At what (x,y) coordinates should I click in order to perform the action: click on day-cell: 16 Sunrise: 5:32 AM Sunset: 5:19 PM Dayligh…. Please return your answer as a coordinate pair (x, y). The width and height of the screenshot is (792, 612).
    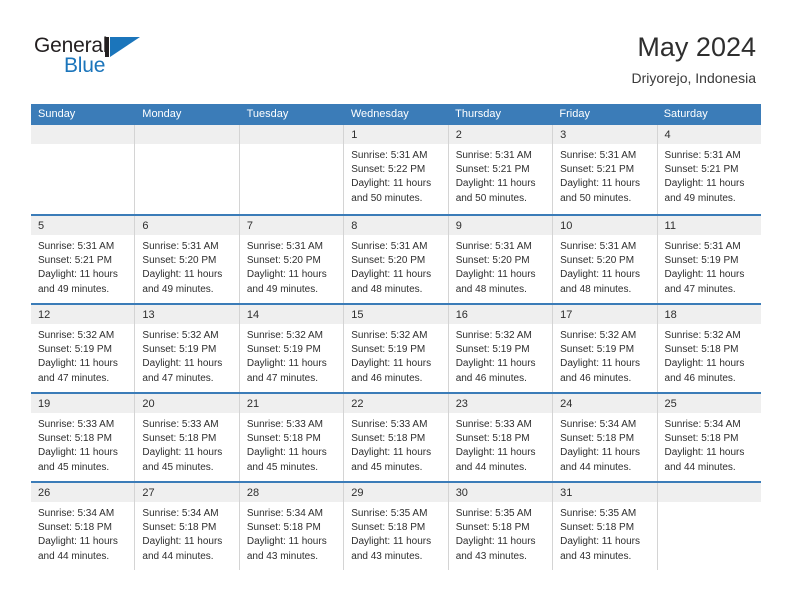
    Looking at the image, I should click on (500, 348).